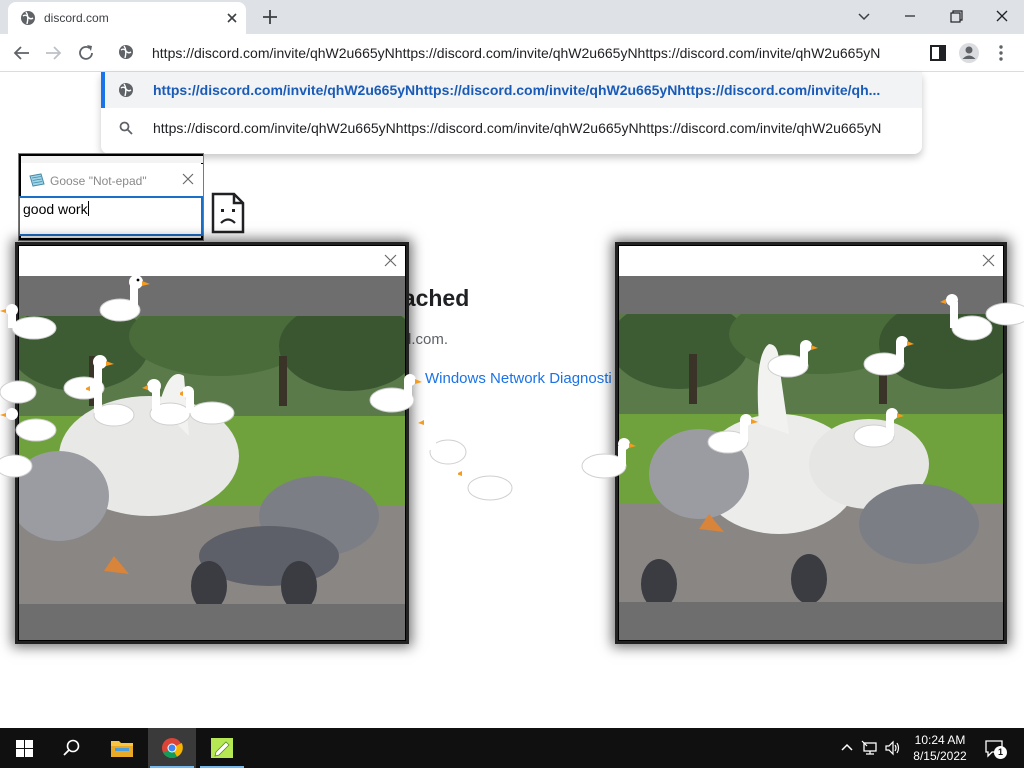 Image resolution: width=1024 pixels, height=768 pixels. I want to click on profile-avatar-icon, so click(969, 53).